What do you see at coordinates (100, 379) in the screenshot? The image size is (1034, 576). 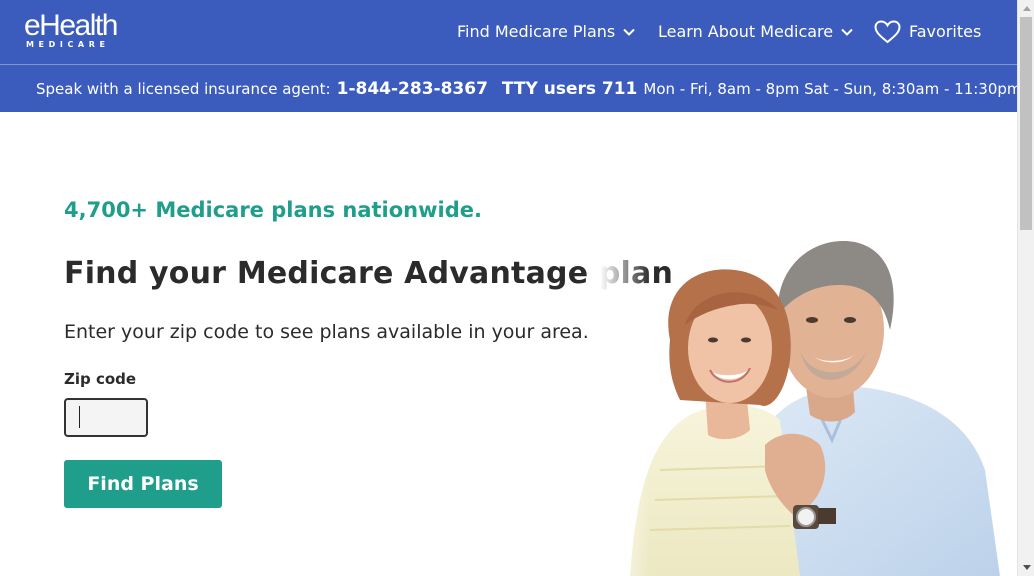 I see `zip-code-label: Zip code` at bounding box center [100, 379].